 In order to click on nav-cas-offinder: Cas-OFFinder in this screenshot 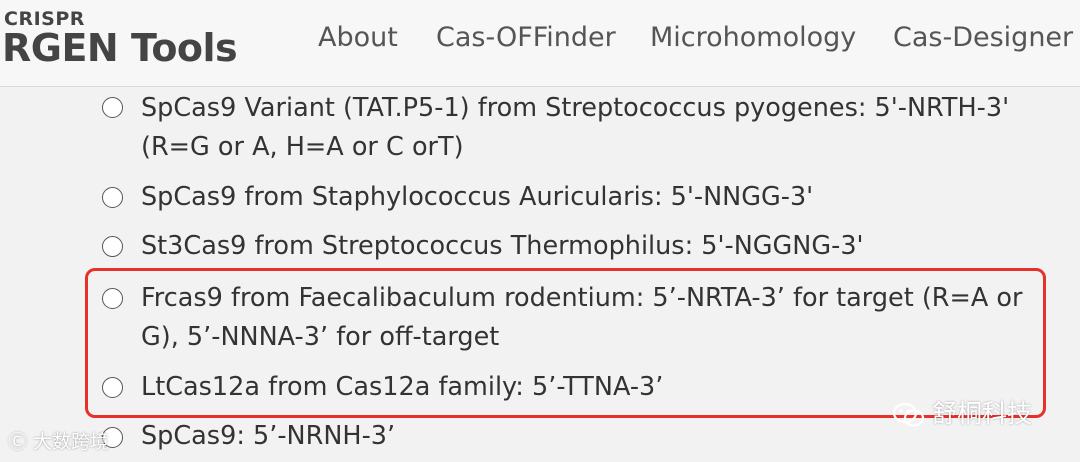, I will do `click(526, 37)`.